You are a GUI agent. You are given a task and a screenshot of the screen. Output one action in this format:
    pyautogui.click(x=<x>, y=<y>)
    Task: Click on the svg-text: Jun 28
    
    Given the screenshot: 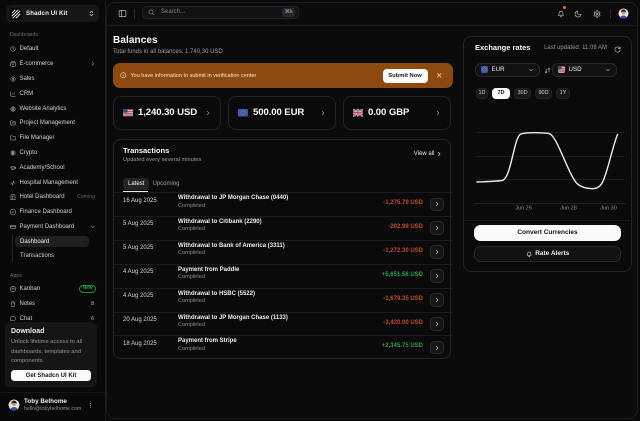 What is the action you would take?
    pyautogui.click(x=568, y=209)
    